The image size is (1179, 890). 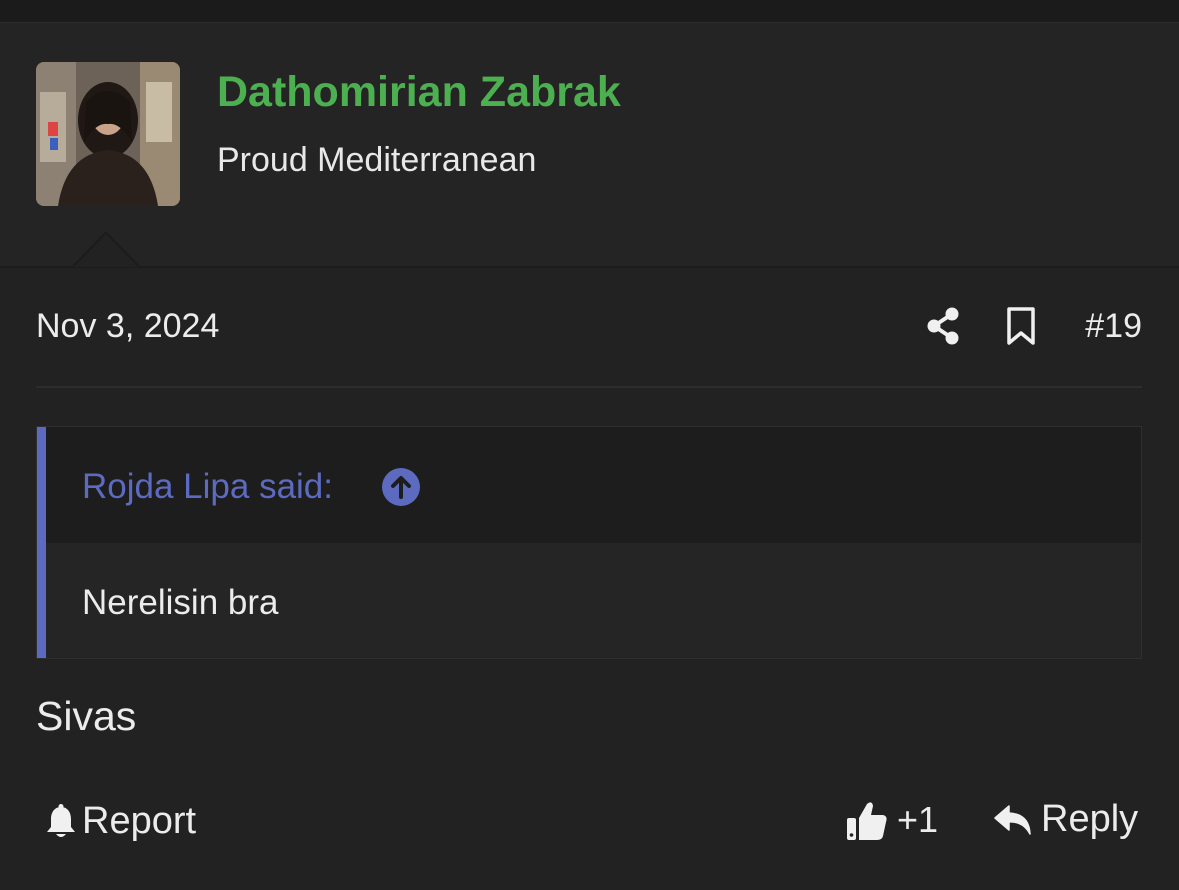 What do you see at coordinates (1012, 819) in the screenshot?
I see `reply-icon` at bounding box center [1012, 819].